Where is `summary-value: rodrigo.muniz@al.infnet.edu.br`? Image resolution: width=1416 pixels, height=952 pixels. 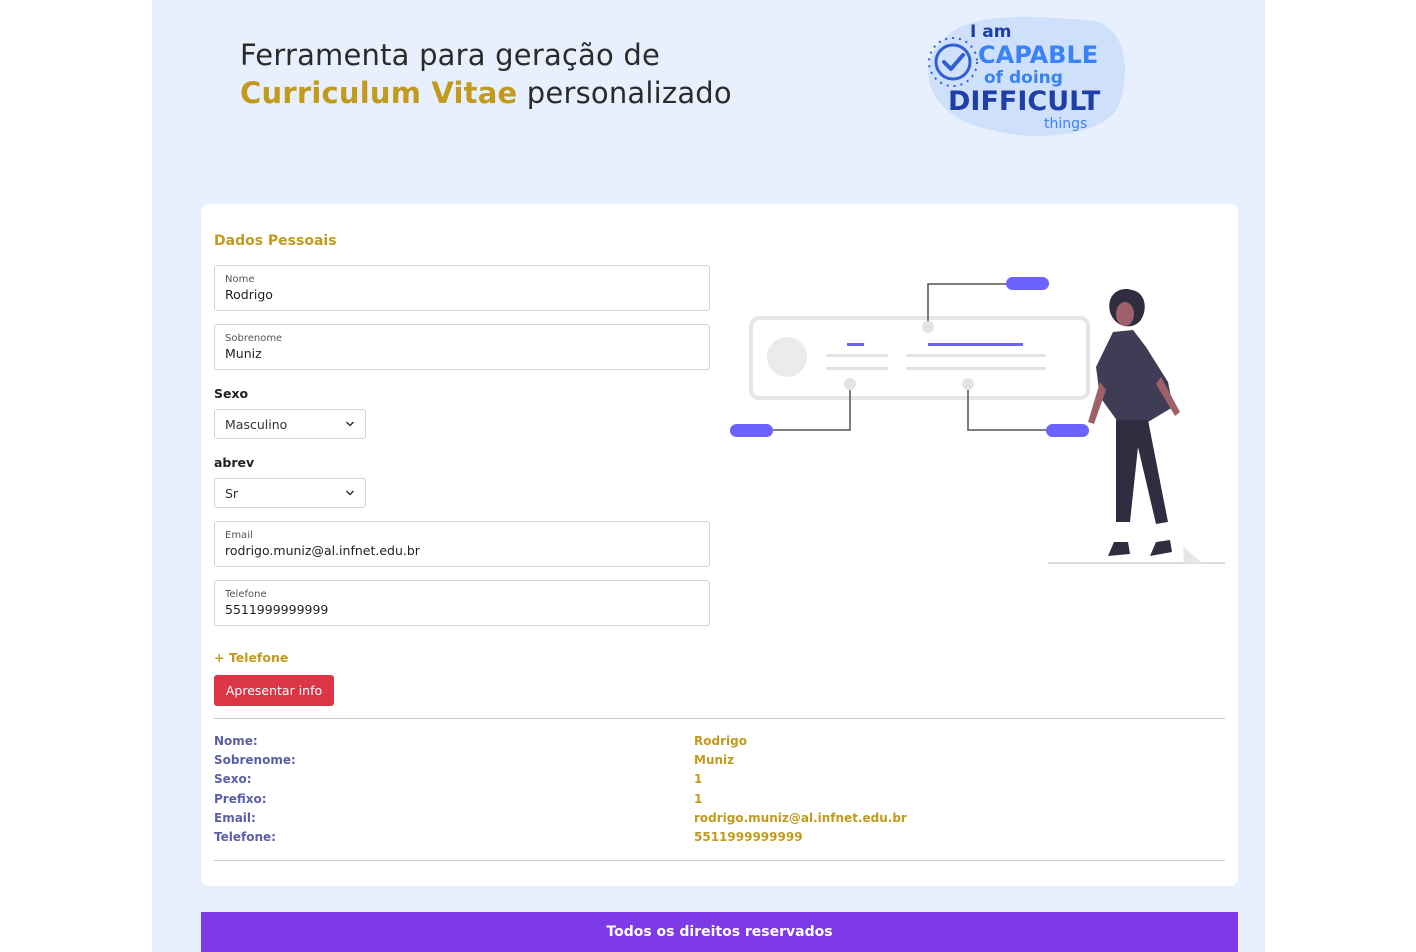
summary-value: rodrigo.muniz@al.infnet.edu.br is located at coordinates (800, 818).